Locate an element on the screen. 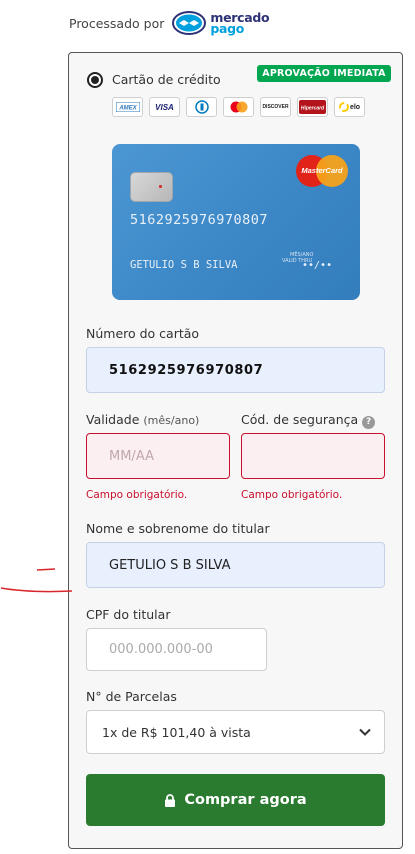  cvv-error: Campo obrigatório. is located at coordinates (292, 495).